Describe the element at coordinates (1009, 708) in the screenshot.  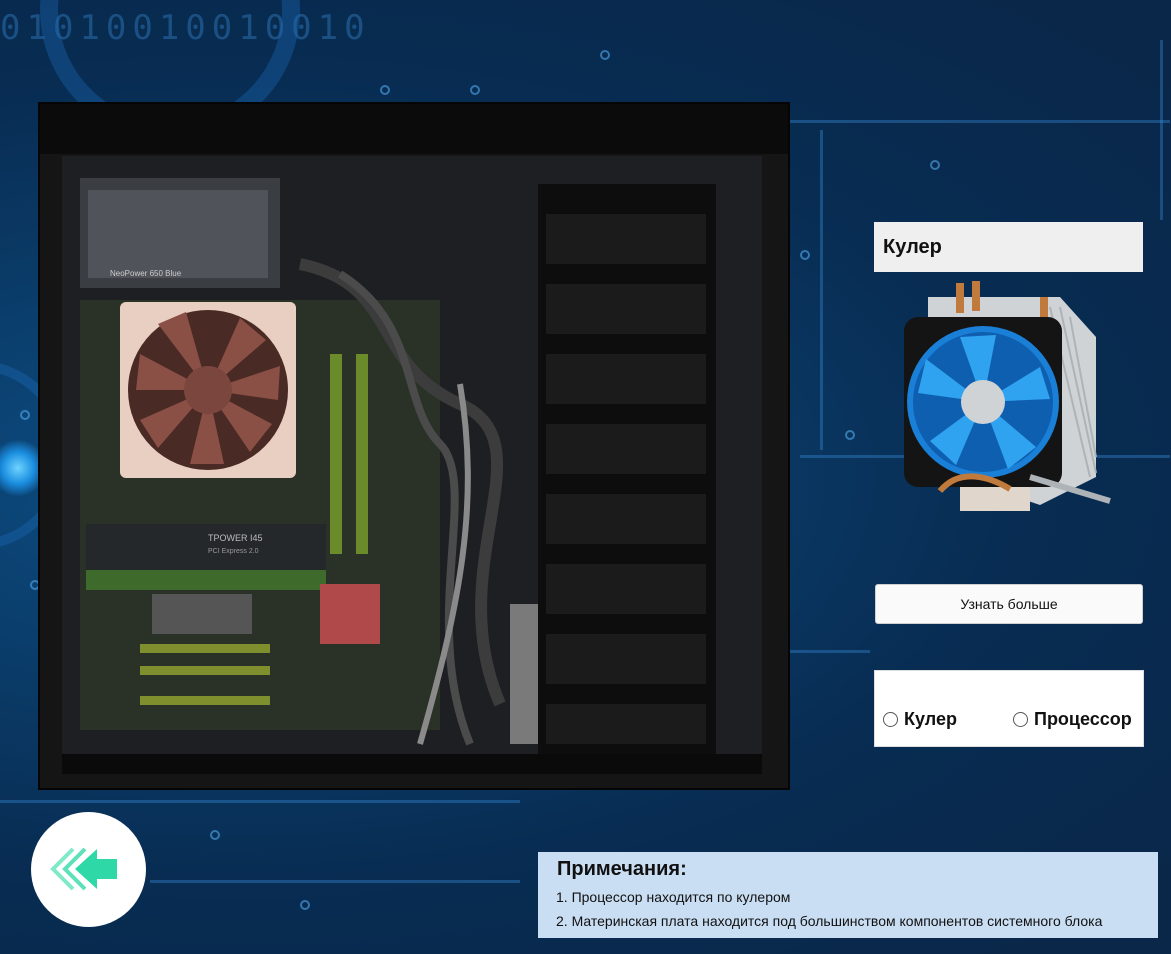
I see `component-choice-group: Кулер Процессор` at that location.